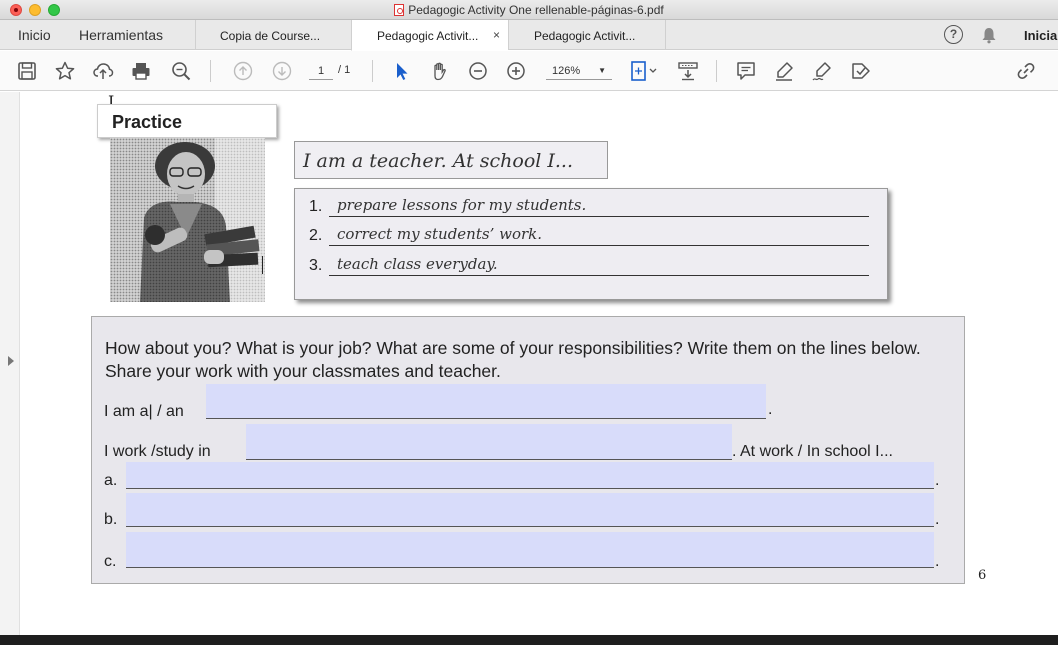  I want to click on list-item-text: teach class everyday., so click(599, 265).